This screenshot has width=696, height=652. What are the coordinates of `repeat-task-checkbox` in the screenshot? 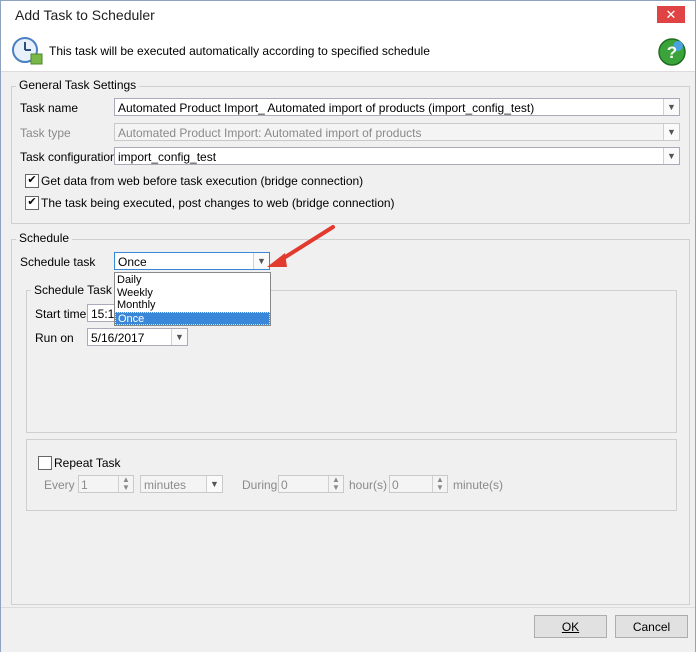 It's located at (45, 463).